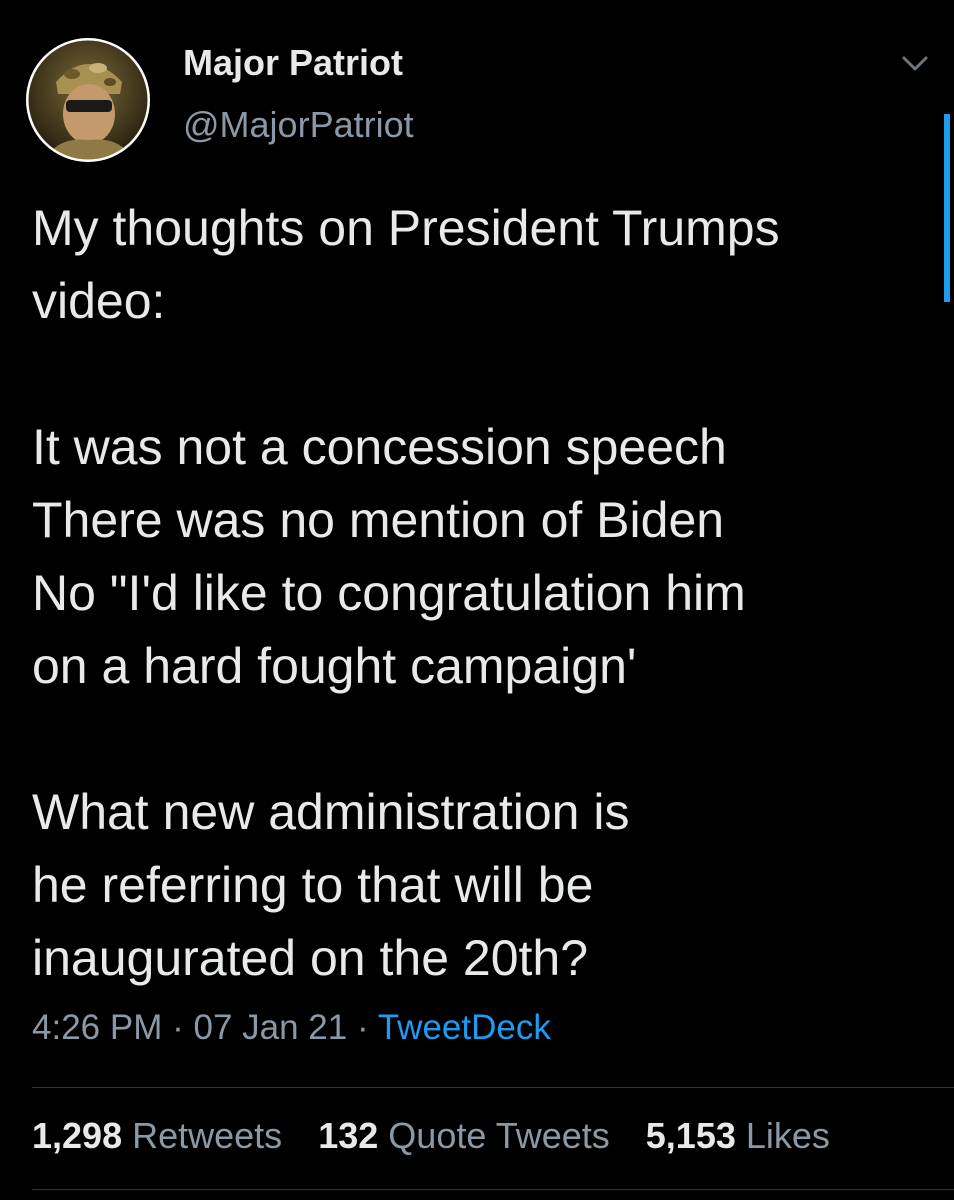 The image size is (954, 1200). I want to click on tweet-meta: 4:26 PM · 07 Jan 21 · TweetDeck, so click(291, 1028).